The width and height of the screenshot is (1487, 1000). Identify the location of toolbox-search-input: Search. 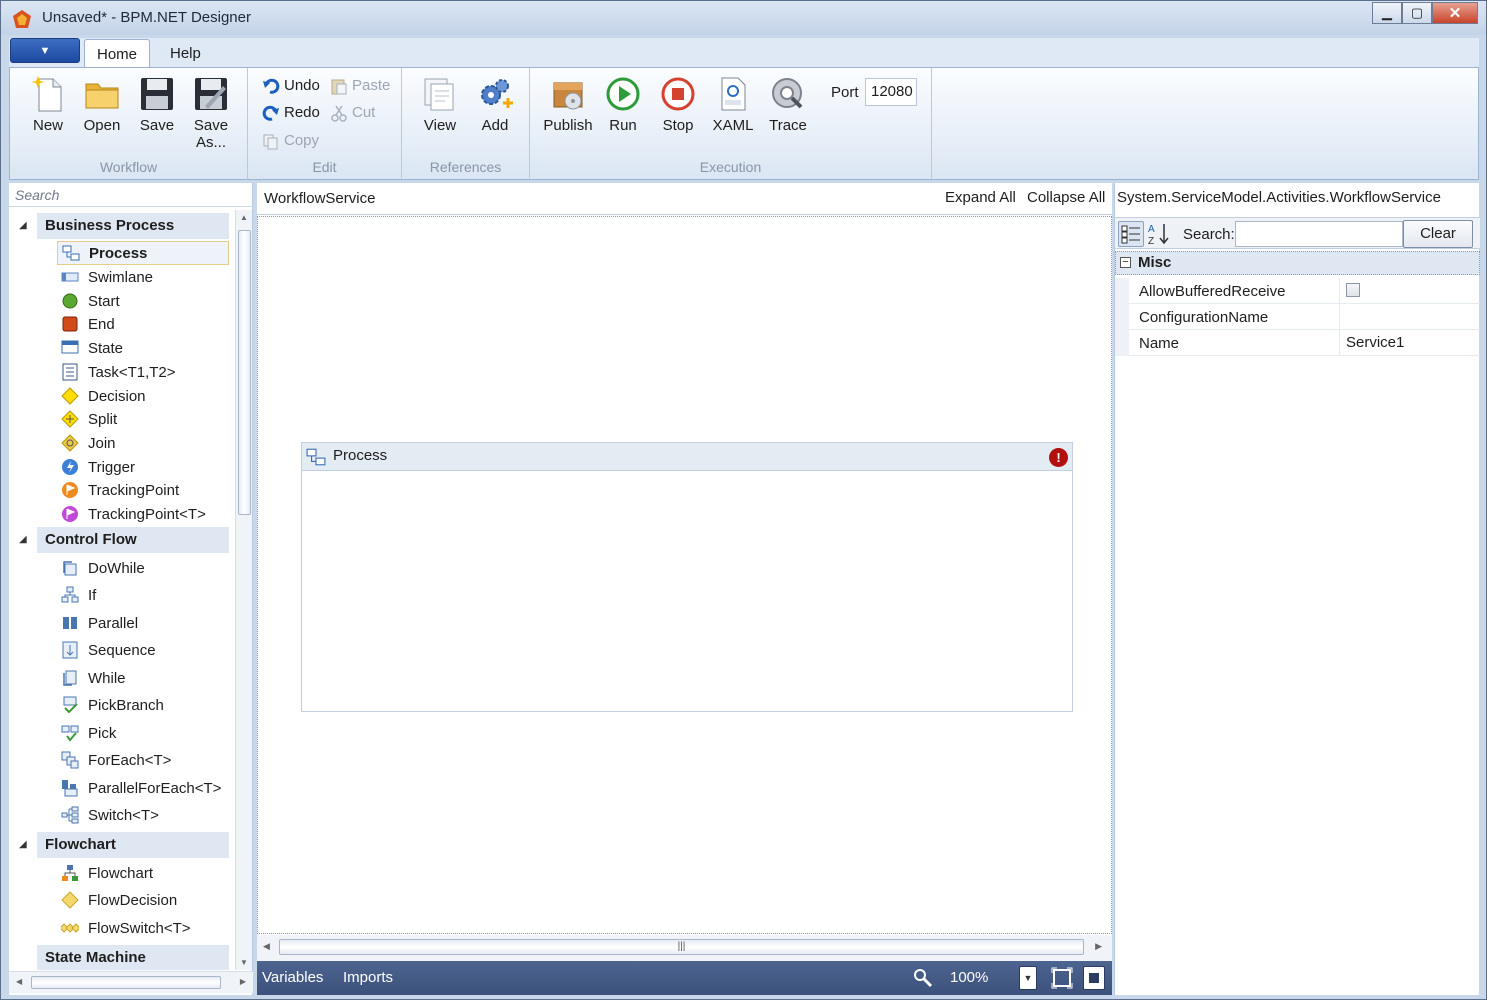
(131, 195).